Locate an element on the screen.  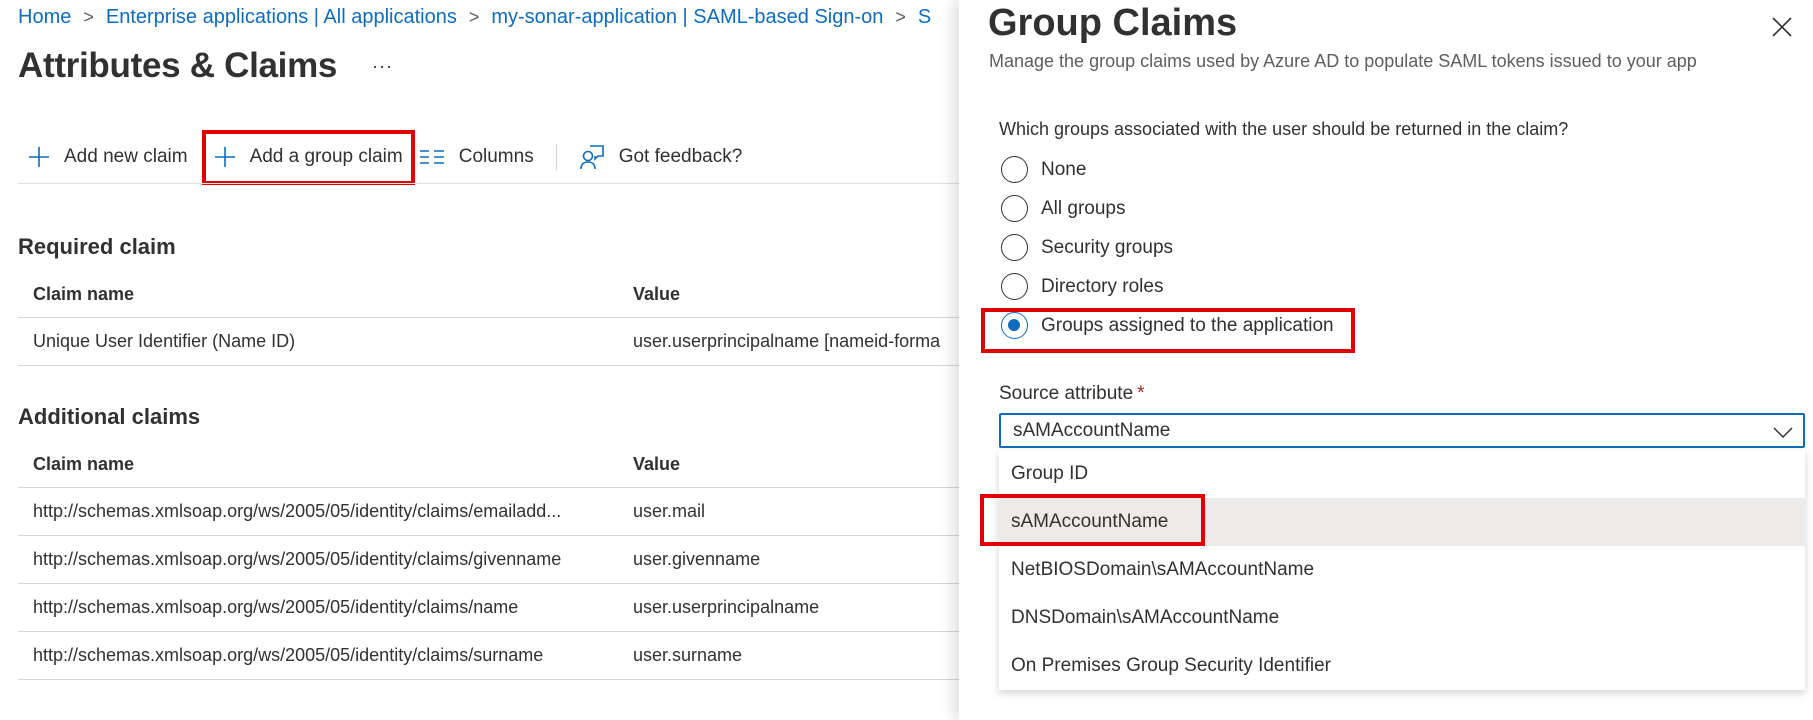
source-attribute-label-text: Source attribute is located at coordinates (1066, 393).